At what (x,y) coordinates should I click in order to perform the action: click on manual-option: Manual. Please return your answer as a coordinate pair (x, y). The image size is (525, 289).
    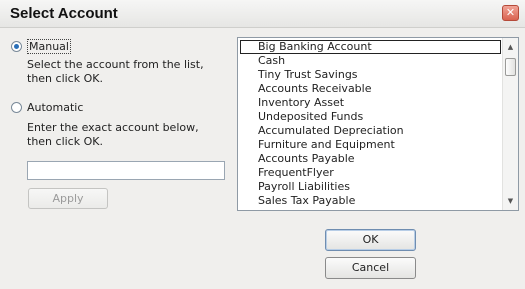
    Looking at the image, I should click on (41, 46).